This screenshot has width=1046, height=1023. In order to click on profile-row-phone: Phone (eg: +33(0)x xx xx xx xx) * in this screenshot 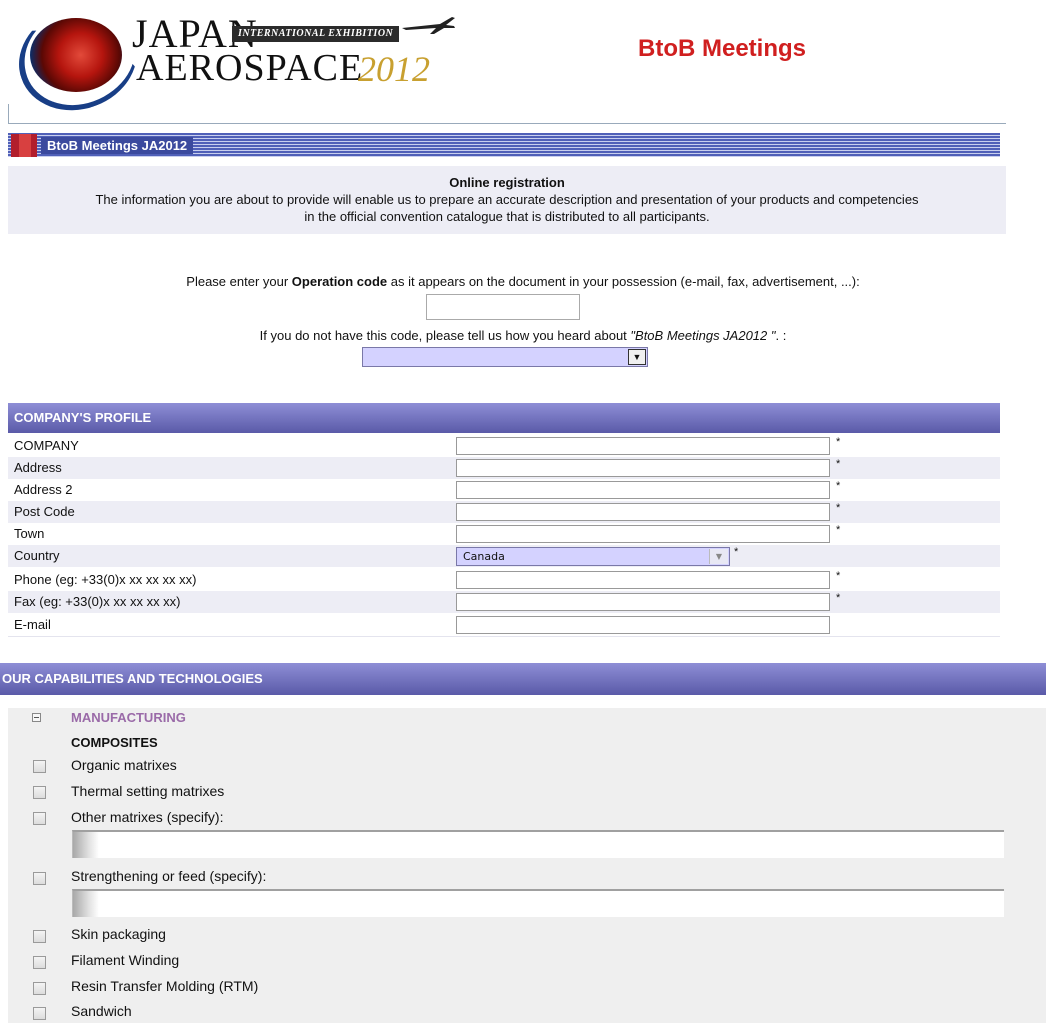, I will do `click(504, 580)`.